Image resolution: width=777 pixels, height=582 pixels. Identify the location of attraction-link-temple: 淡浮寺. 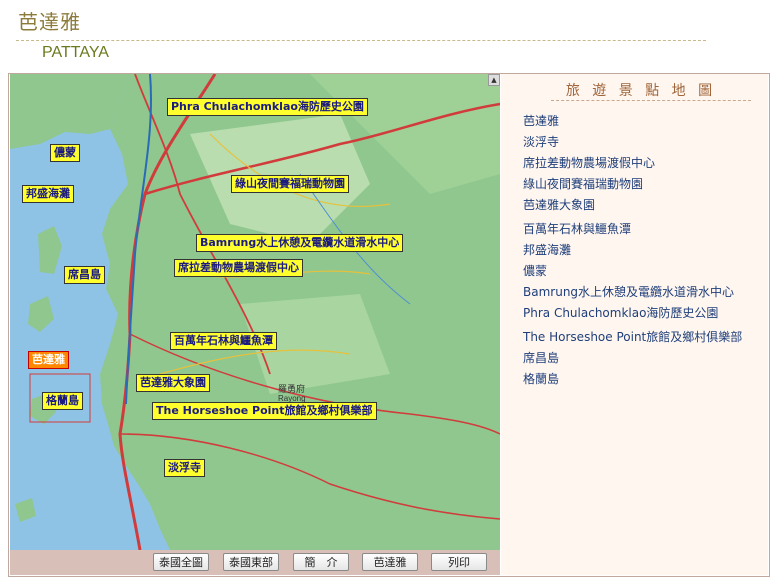
(541, 141).